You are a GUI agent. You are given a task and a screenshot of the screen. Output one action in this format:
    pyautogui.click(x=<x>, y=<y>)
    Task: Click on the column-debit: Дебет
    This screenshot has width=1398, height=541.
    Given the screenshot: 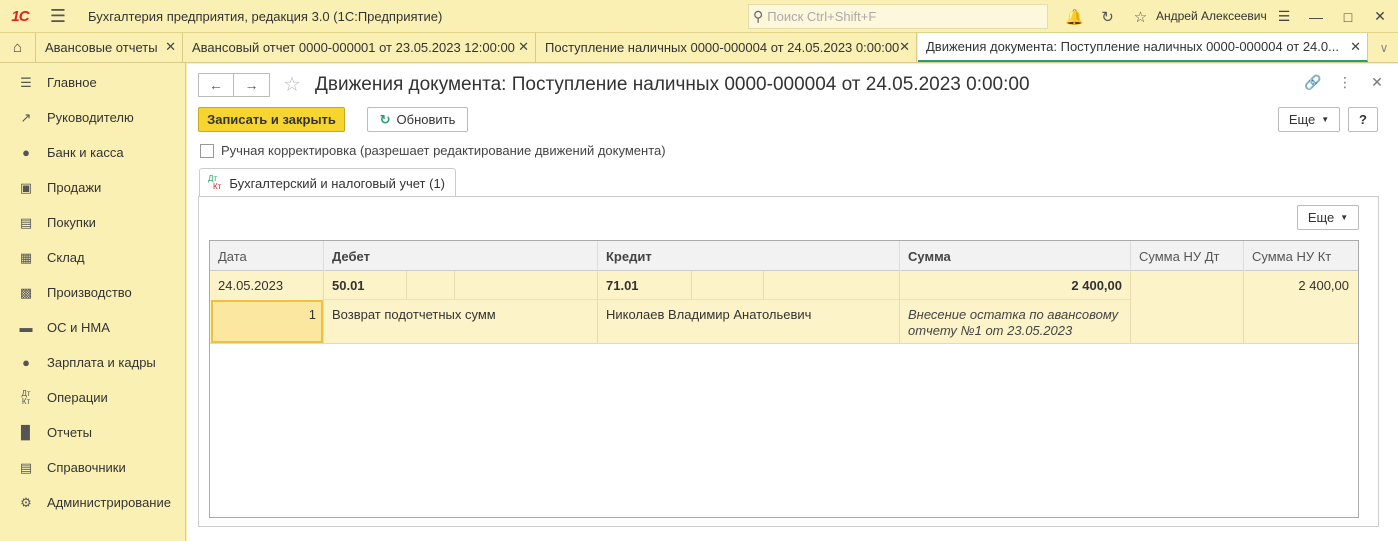 What is the action you would take?
    pyautogui.click(x=461, y=256)
    